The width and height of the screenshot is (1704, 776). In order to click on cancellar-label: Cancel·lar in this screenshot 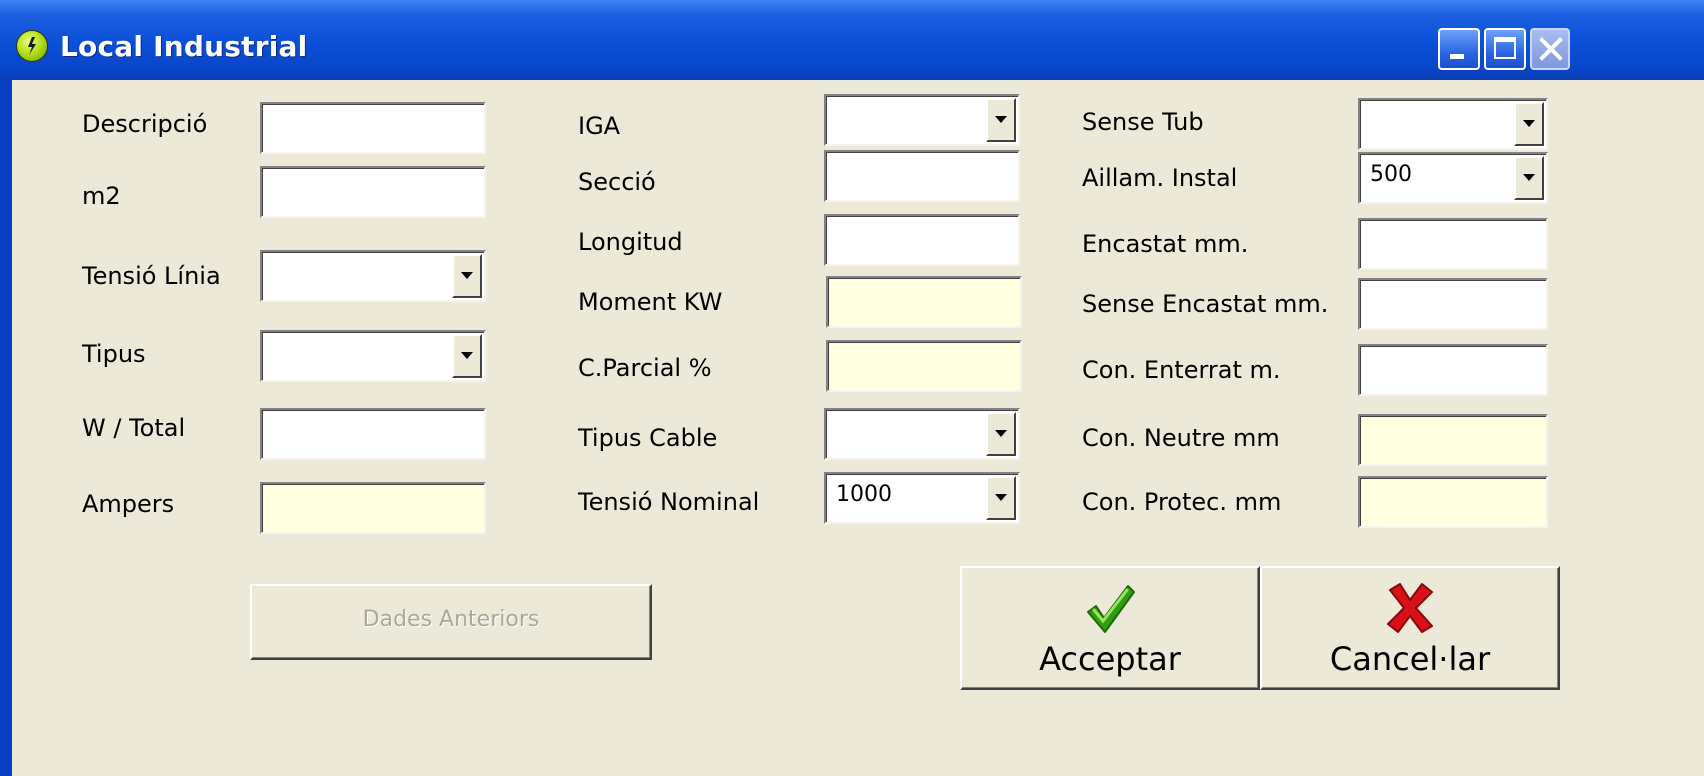, I will do `click(1410, 659)`.